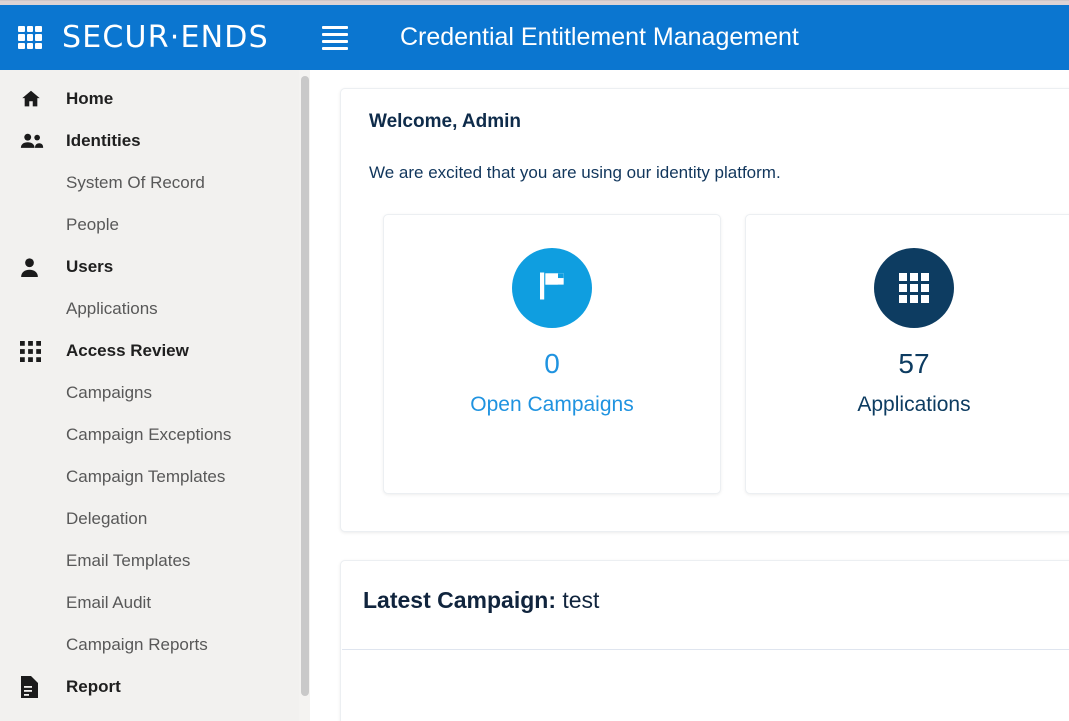 This screenshot has height=721, width=1069. Describe the element at coordinates (155, 519) in the screenshot. I see `sidebar-item-delegation: Delegation` at that location.